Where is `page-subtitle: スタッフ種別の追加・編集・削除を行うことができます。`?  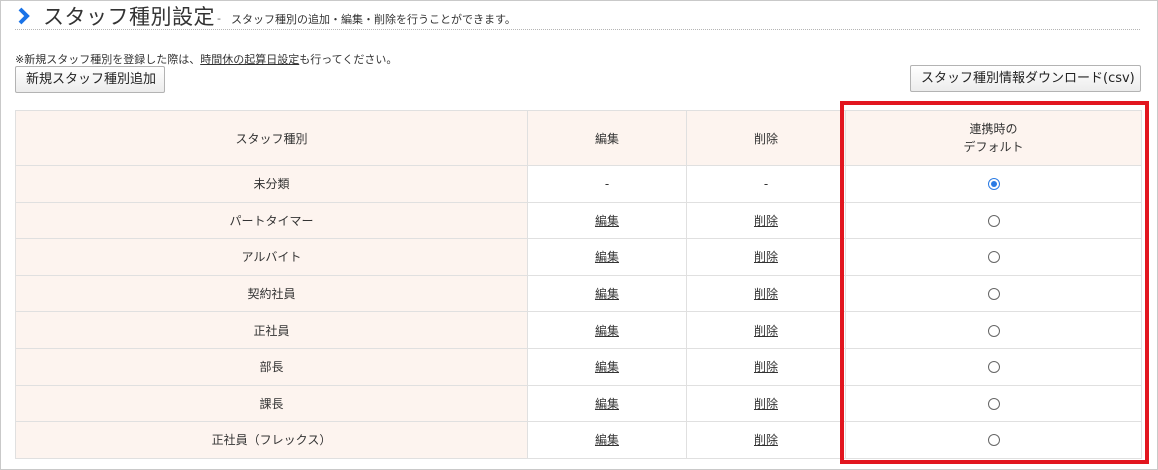
page-subtitle: スタッフ種別の追加・編集・削除を行うことができます。 is located at coordinates (373, 19).